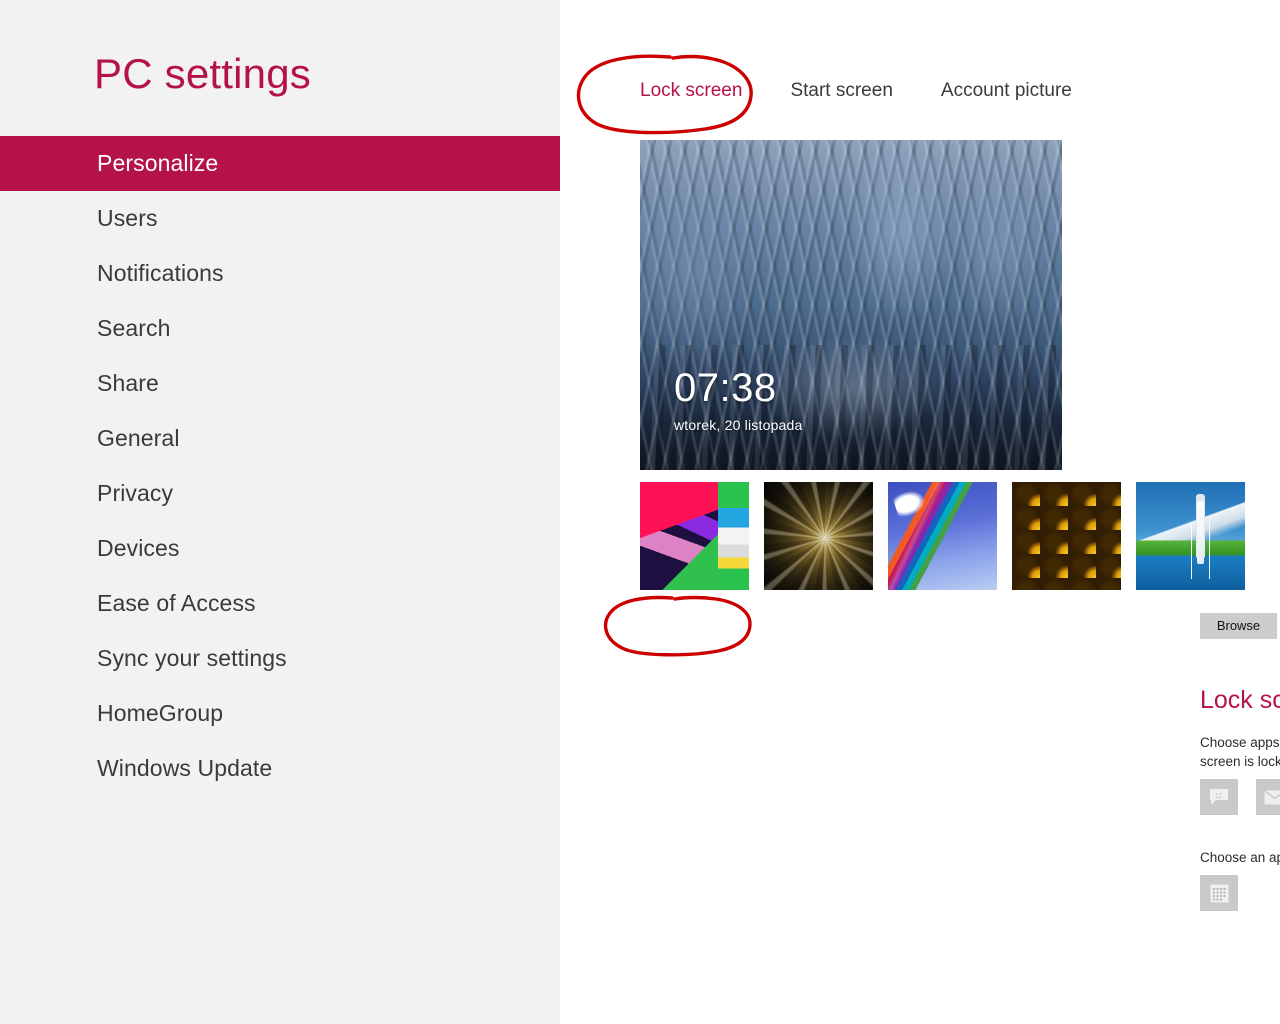 Image resolution: width=1280 pixels, height=1024 pixels. Describe the element at coordinates (1238, 626) in the screenshot. I see `browse-button: Browse` at that location.